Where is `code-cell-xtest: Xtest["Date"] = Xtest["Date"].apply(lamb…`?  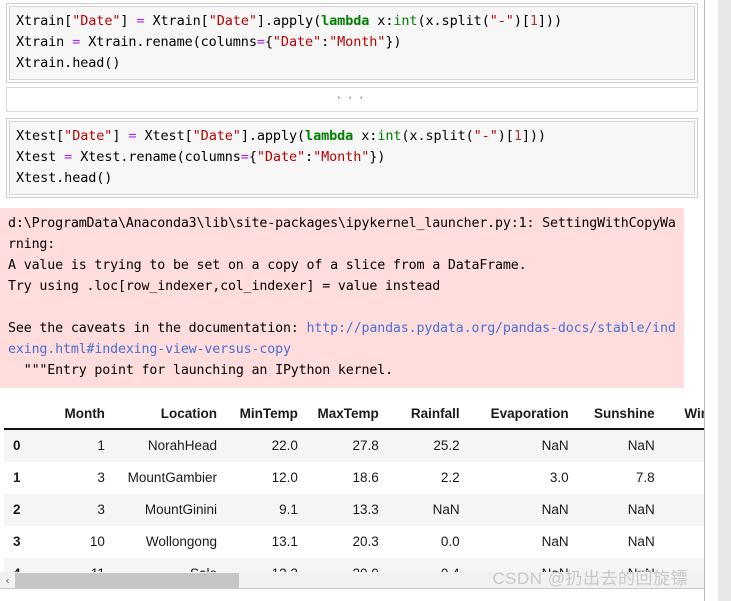 code-cell-xtest: Xtest["Date"] = Xtest["Date"].apply(lamb… is located at coordinates (352, 158).